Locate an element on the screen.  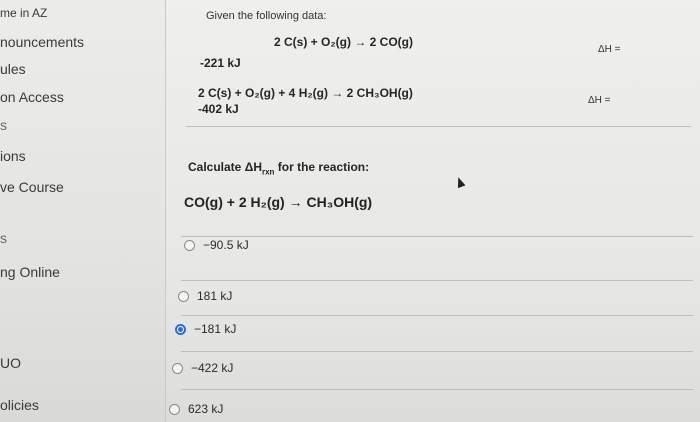
reaction-2-equation: 2 C(s) + O₂(g) + 4 H₂(g) → 2 CH₃OH(g) is located at coordinates (305, 93).